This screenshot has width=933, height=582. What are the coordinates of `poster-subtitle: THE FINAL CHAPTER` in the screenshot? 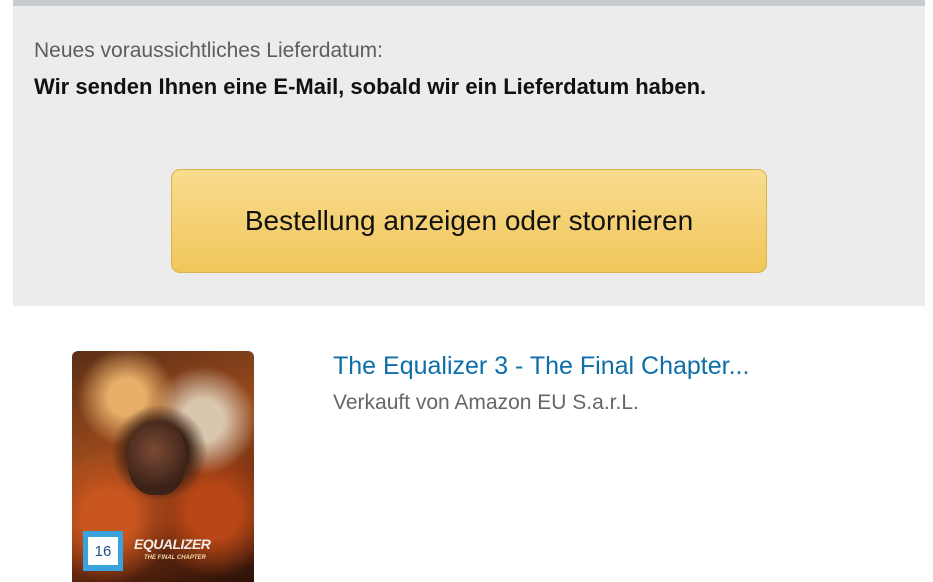 It's located at (175, 558).